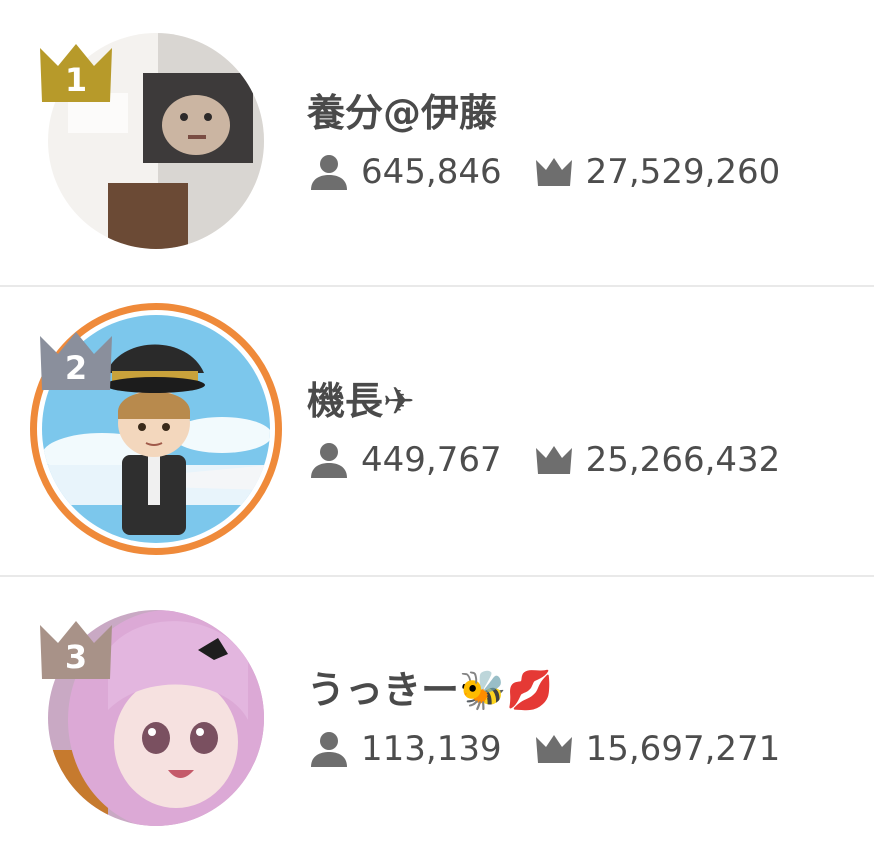 The height and width of the screenshot is (863, 874). Describe the element at coordinates (437, 286) in the screenshot. I see `divider` at that location.